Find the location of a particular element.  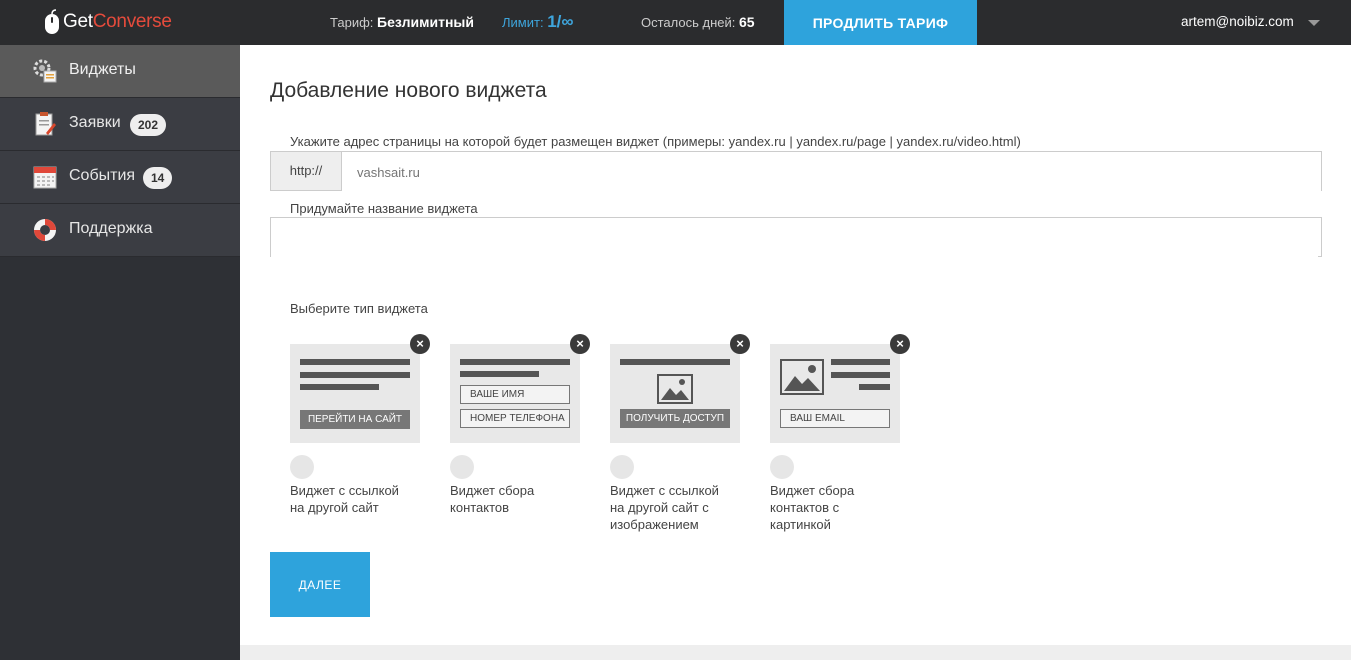

page-title: Добавление нового виджета is located at coordinates (408, 90).